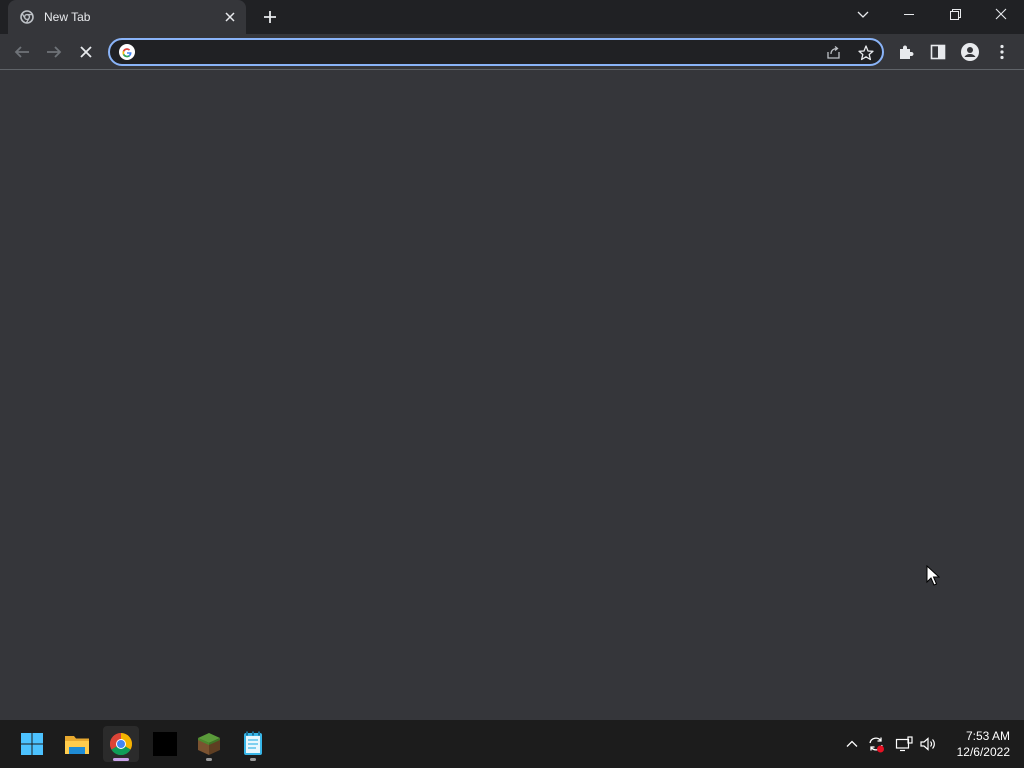 The width and height of the screenshot is (1024, 768). I want to click on windows-taskbar: 7:53 AM 12/6/2022, so click(512, 744).